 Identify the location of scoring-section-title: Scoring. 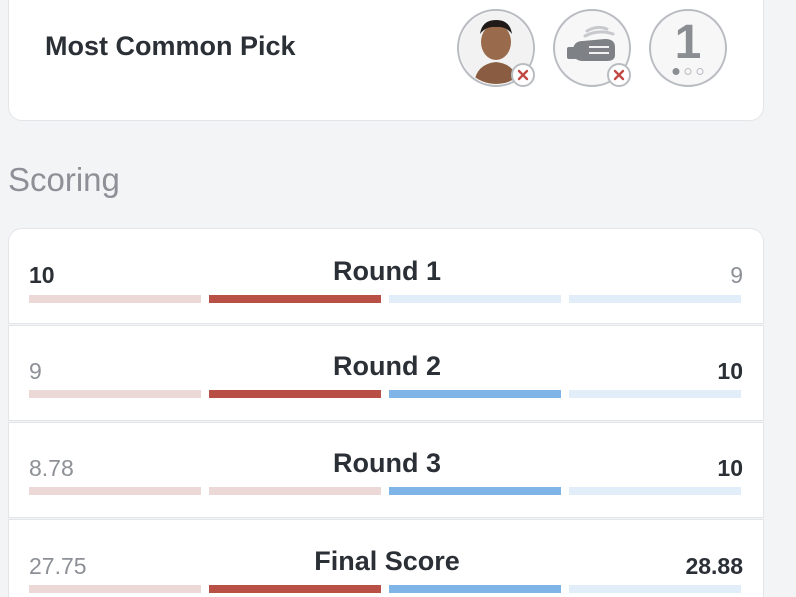
(64, 179).